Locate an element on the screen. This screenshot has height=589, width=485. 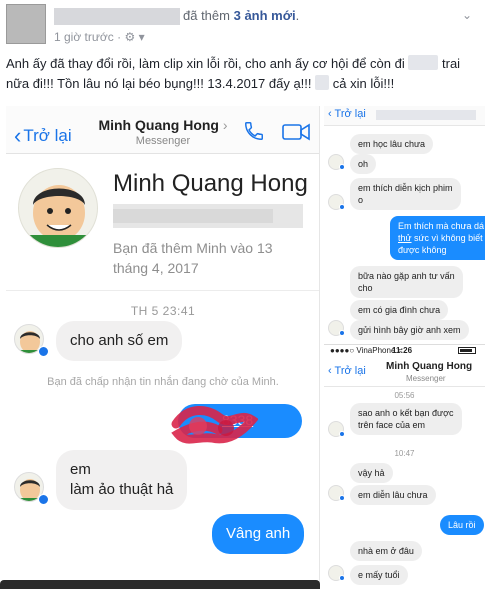
post-header: đã thêm 3 ảnh mới. 1 giờ trước · ⚙ ▾ ⌄ is located at coordinates (242, 26).